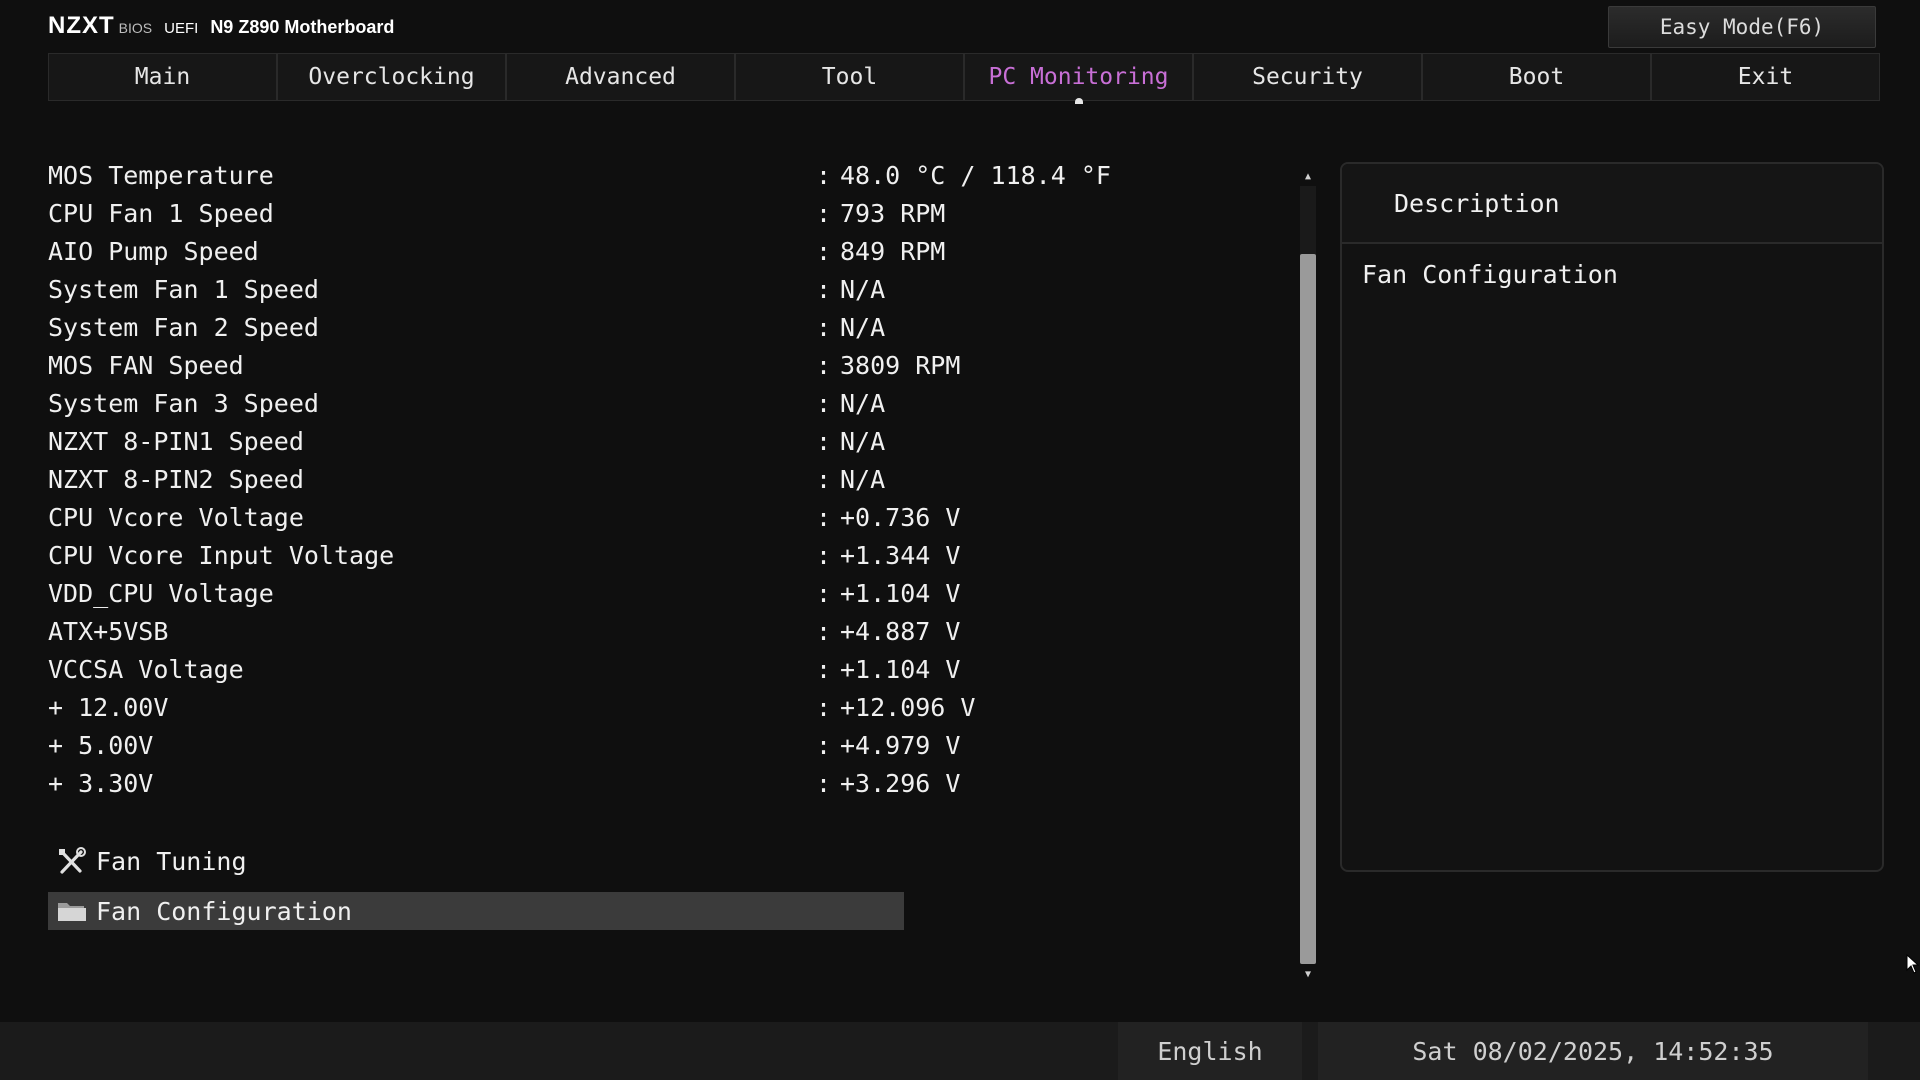  I want to click on scroll-thumb, so click(1308, 609).